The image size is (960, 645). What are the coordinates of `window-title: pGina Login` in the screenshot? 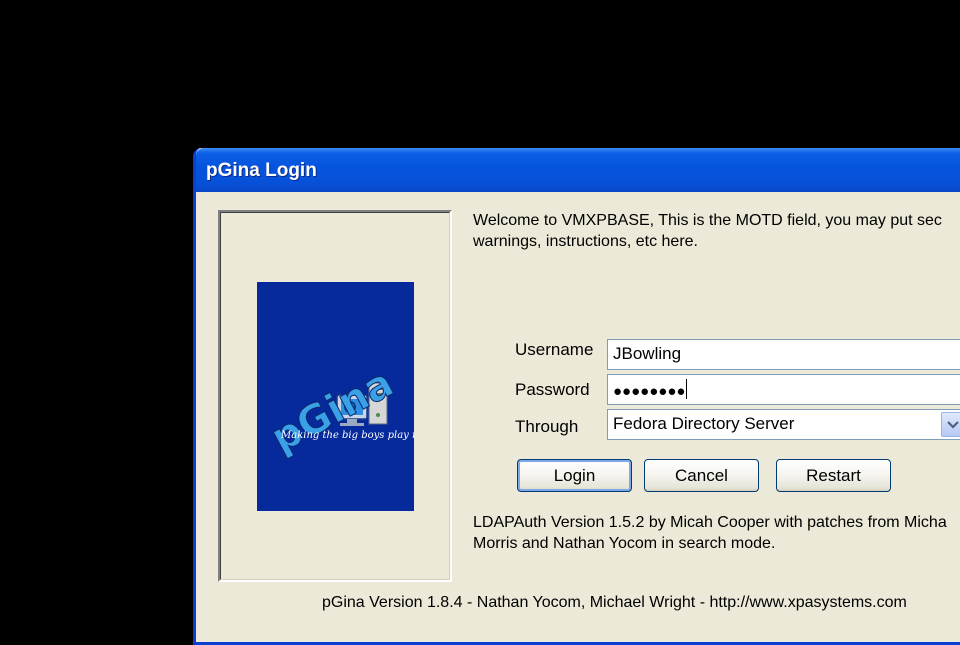 It's located at (261, 170).